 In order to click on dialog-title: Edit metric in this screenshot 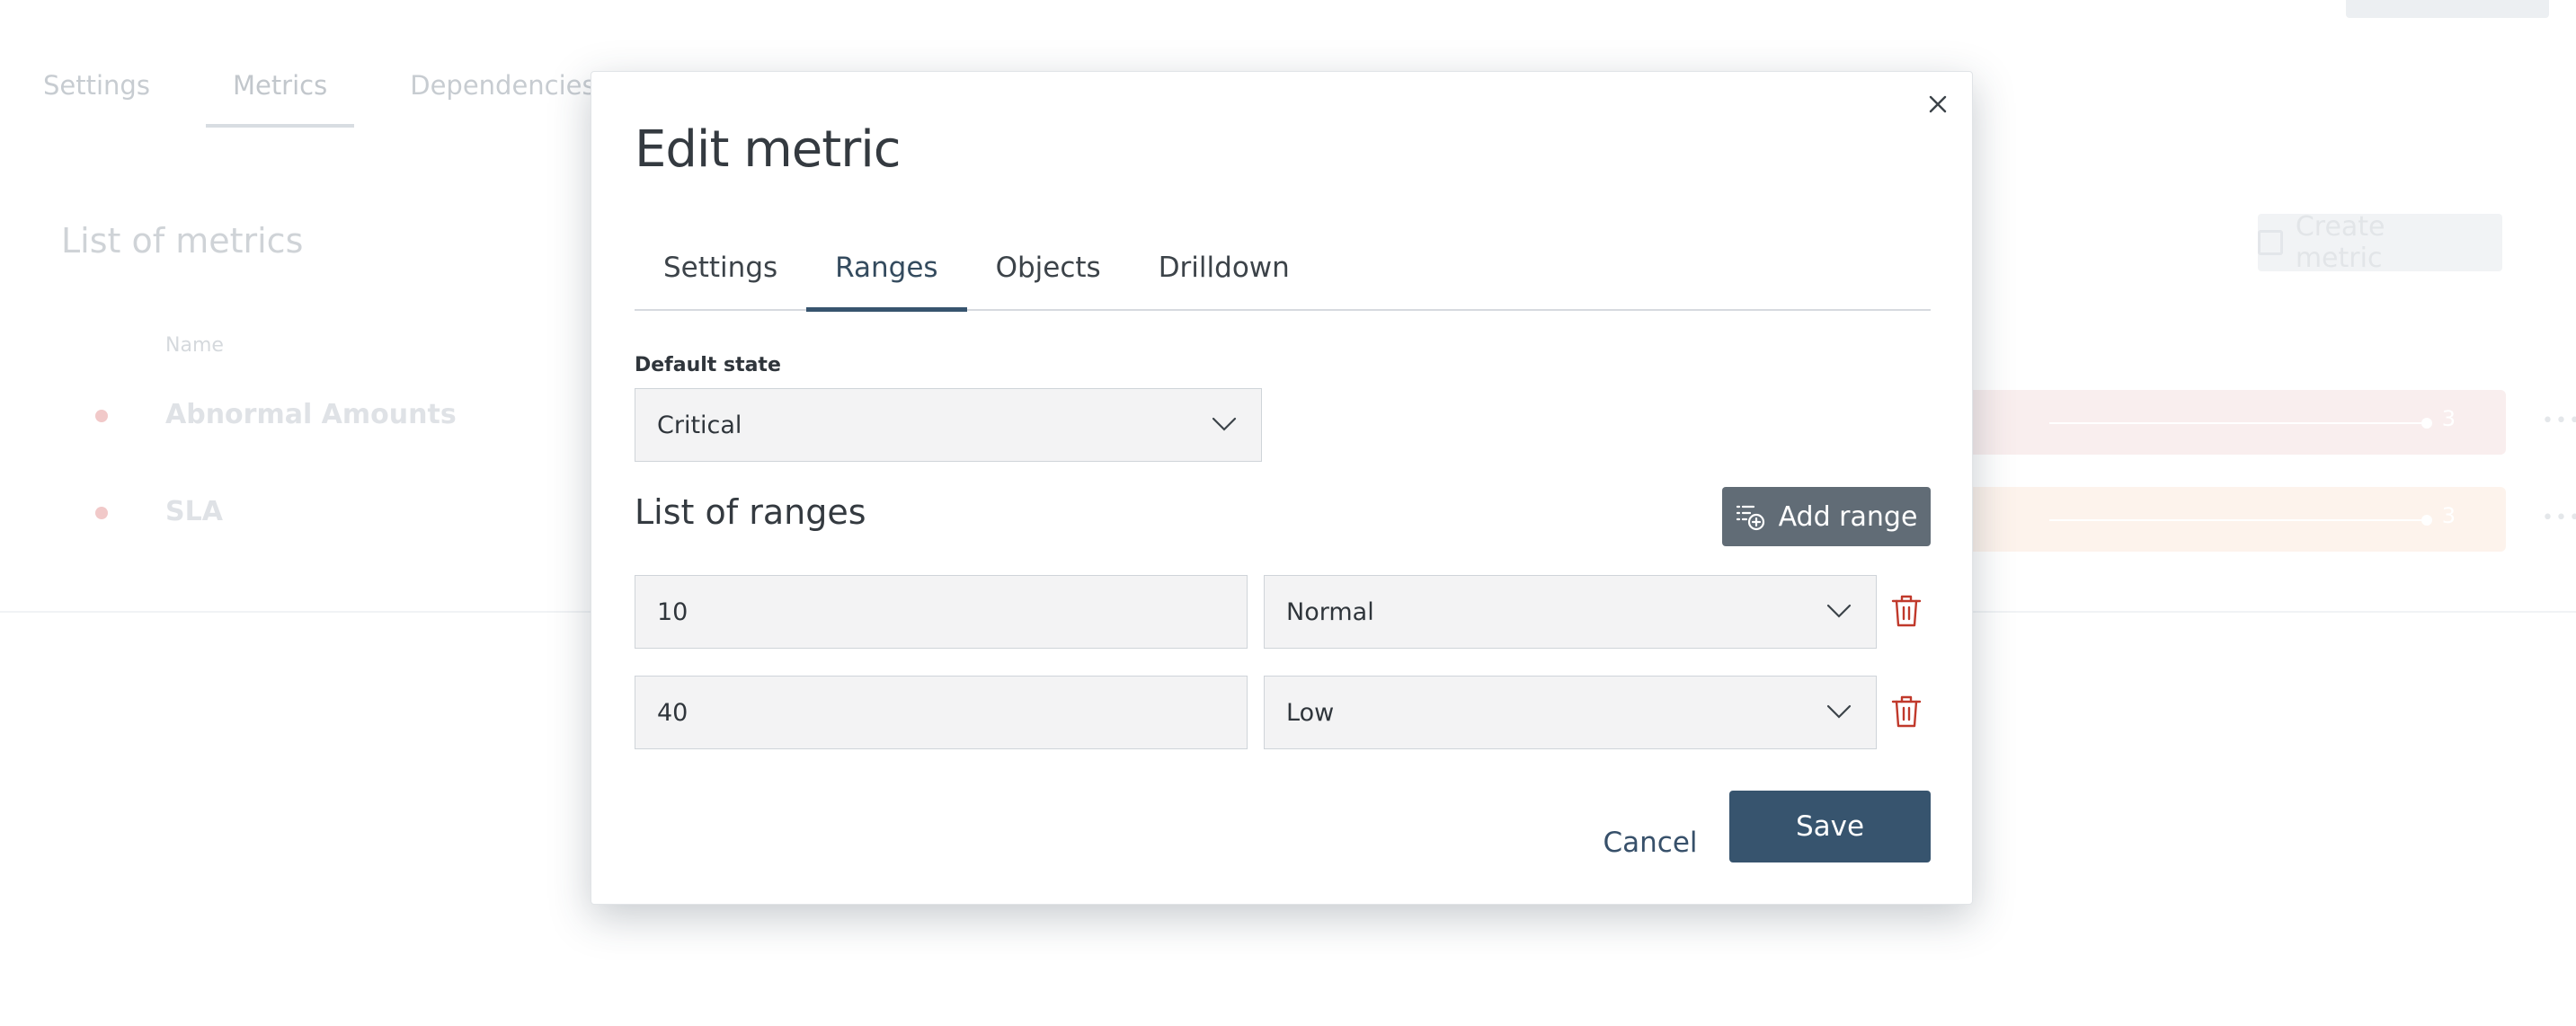, I will do `click(768, 150)`.